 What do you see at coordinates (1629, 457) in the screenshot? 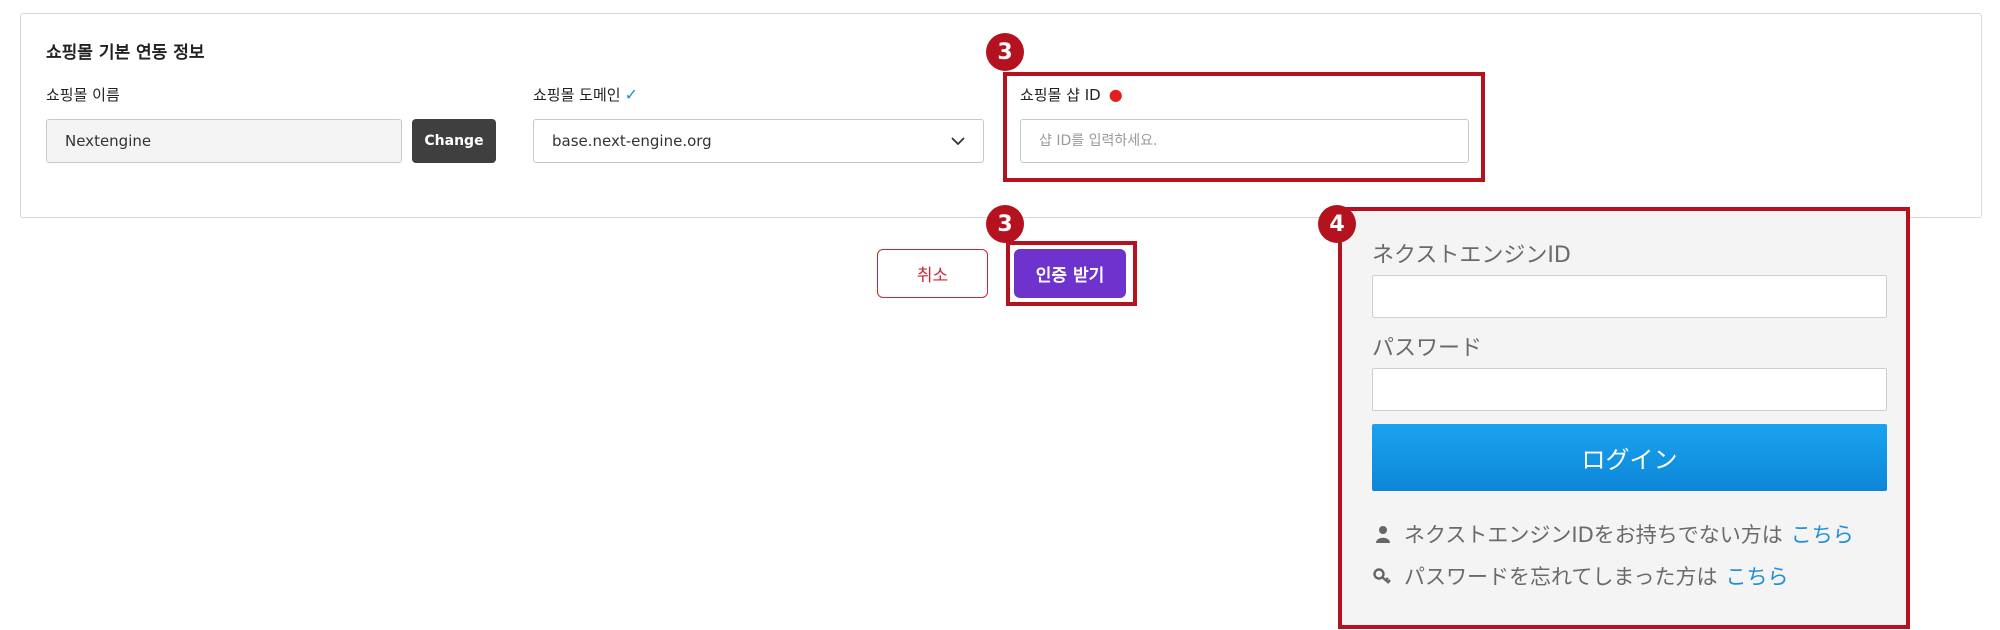
I see `login-button: ログイン` at bounding box center [1629, 457].